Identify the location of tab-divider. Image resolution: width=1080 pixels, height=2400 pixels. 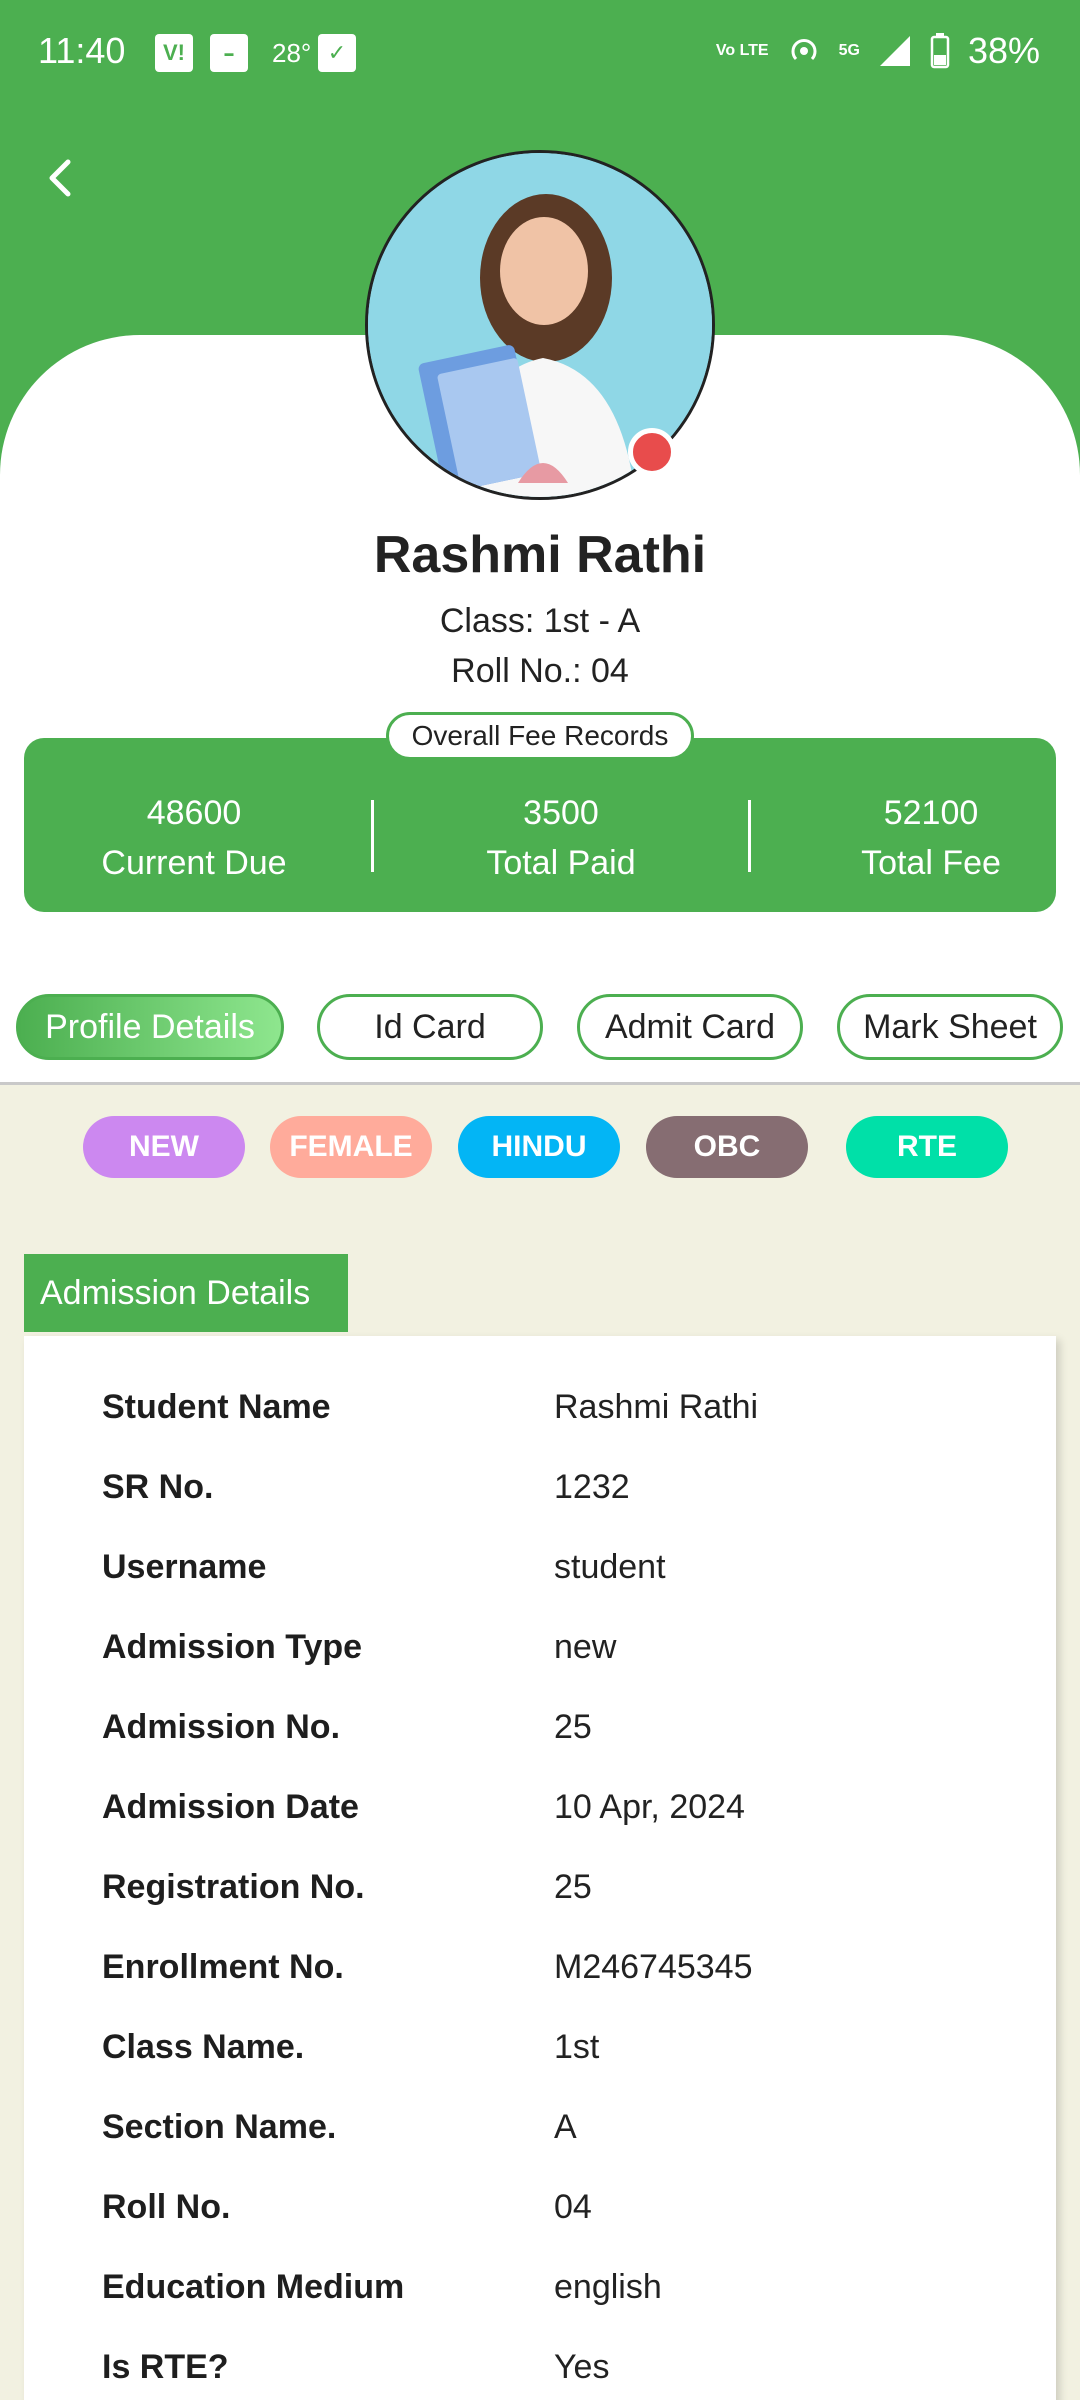
(540, 1083).